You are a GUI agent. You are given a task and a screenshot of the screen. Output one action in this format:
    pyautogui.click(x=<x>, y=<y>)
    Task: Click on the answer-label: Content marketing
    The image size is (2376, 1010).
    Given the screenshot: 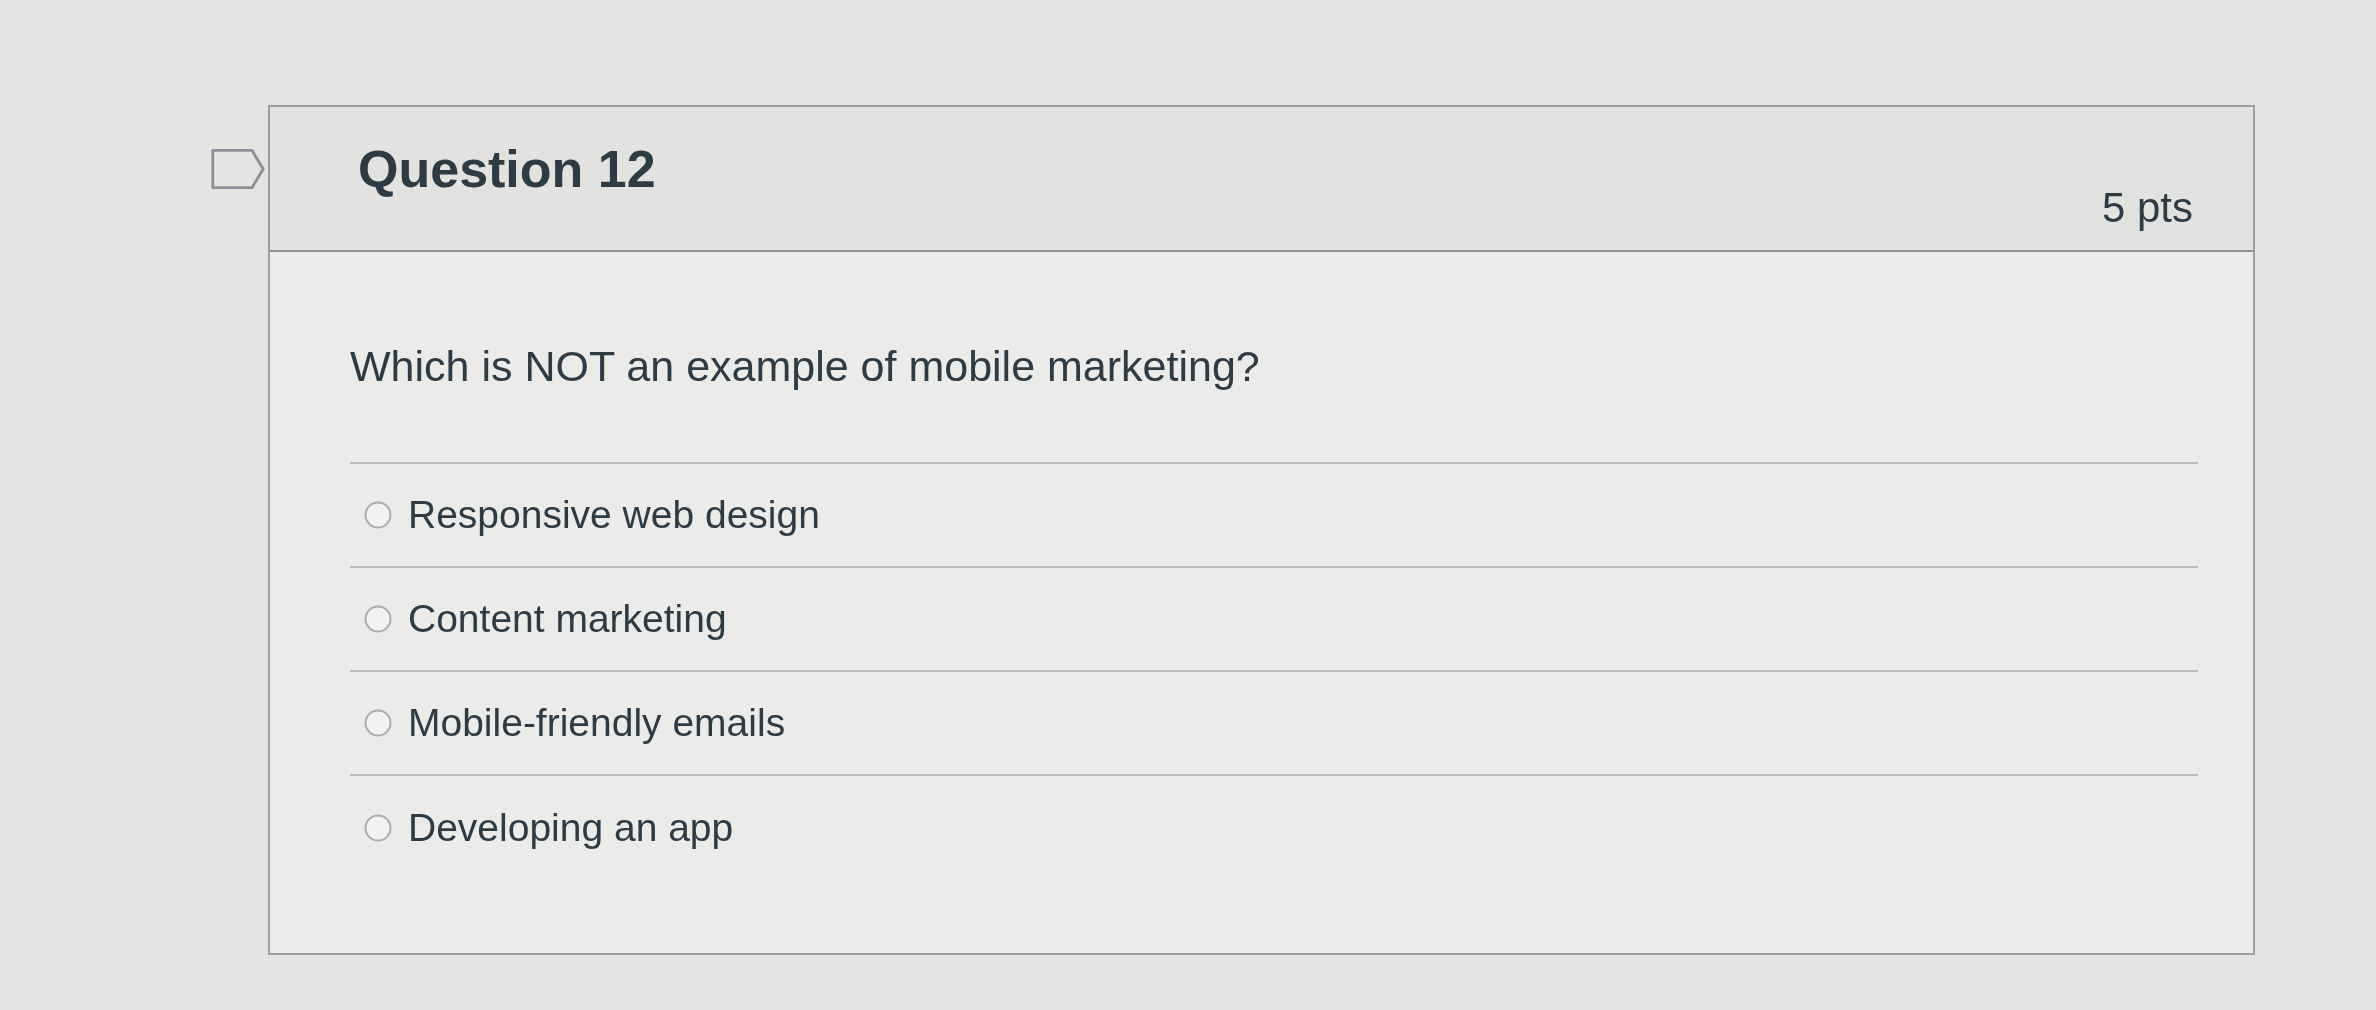 What is the action you would take?
    pyautogui.click(x=567, y=619)
    